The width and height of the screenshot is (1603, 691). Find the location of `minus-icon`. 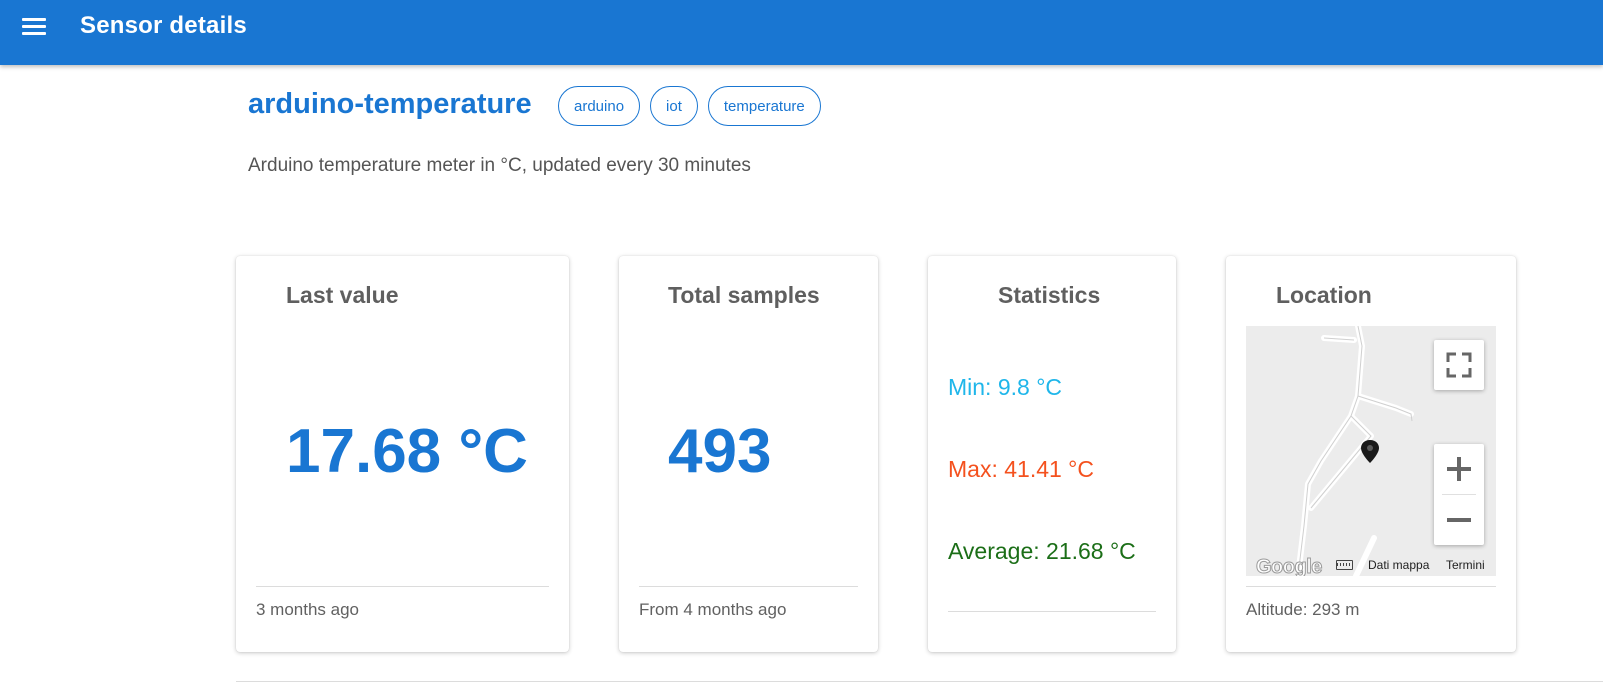

minus-icon is located at coordinates (1459, 520).